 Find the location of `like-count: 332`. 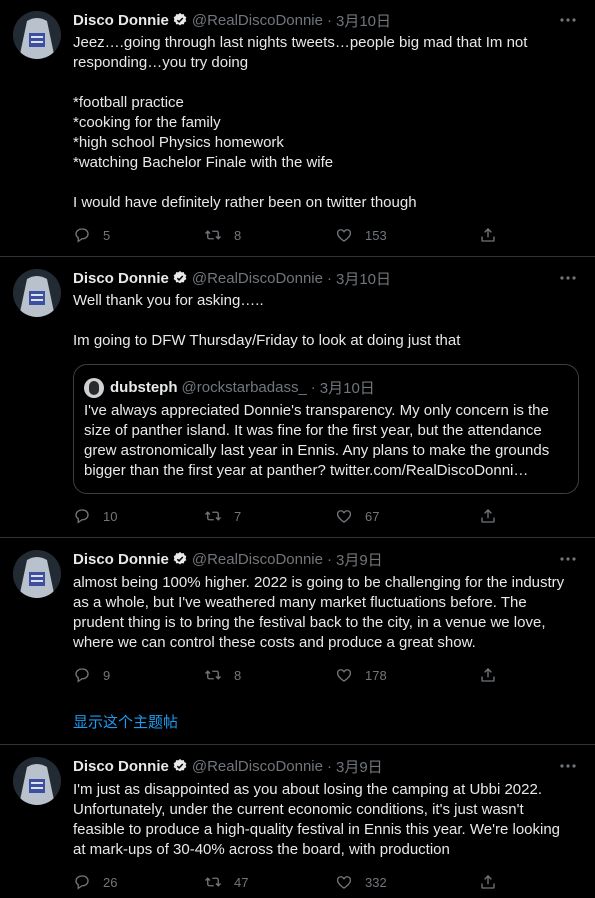

like-count: 332 is located at coordinates (376, 882).